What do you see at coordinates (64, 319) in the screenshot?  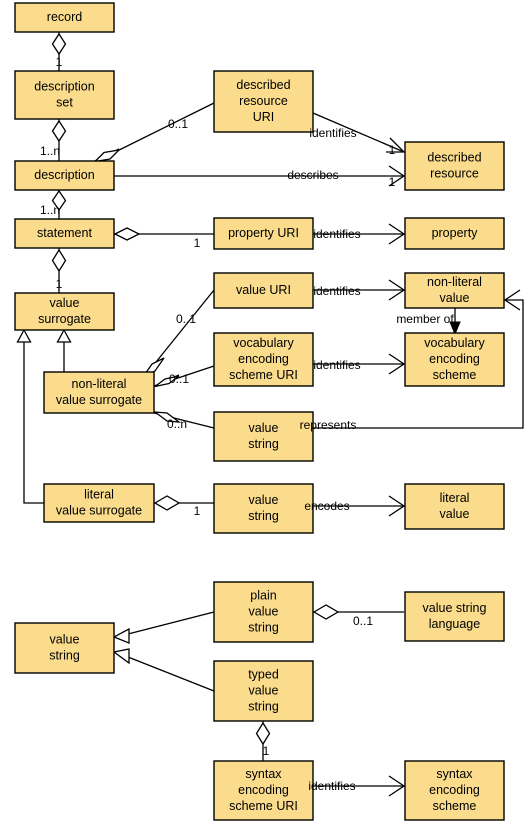 I see `class-box-label-value-surrogate: surrogate` at bounding box center [64, 319].